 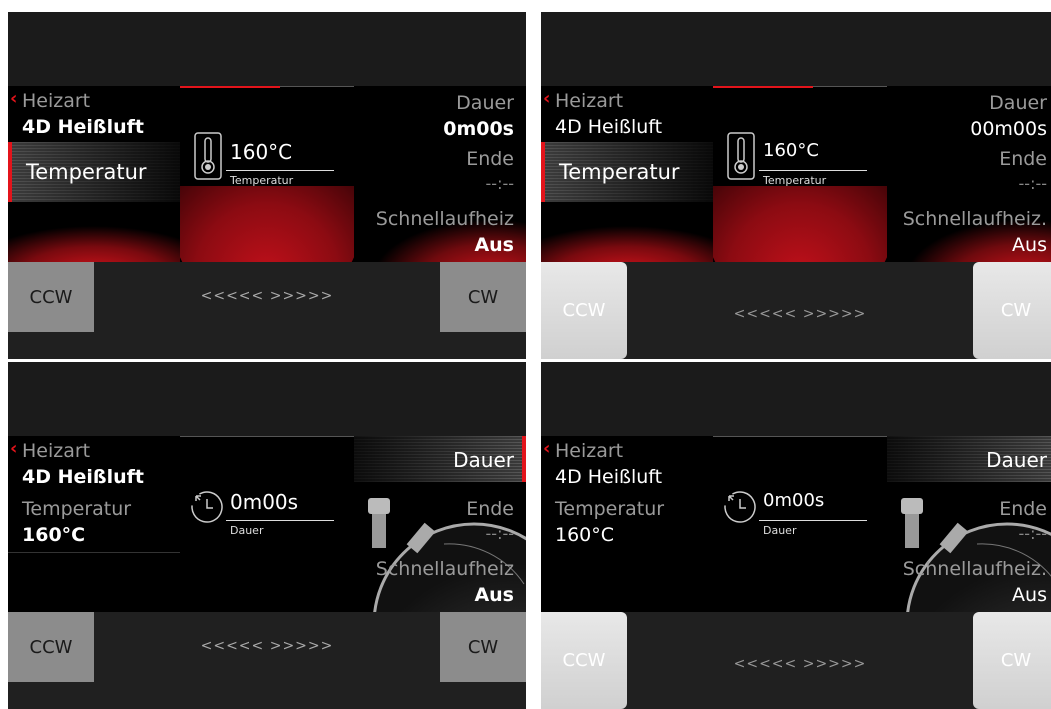 What do you see at coordinates (969, 524) in the screenshot?
I see `right-column: Dauer Ende --:-- Schnellaufheiz. Aus` at bounding box center [969, 524].